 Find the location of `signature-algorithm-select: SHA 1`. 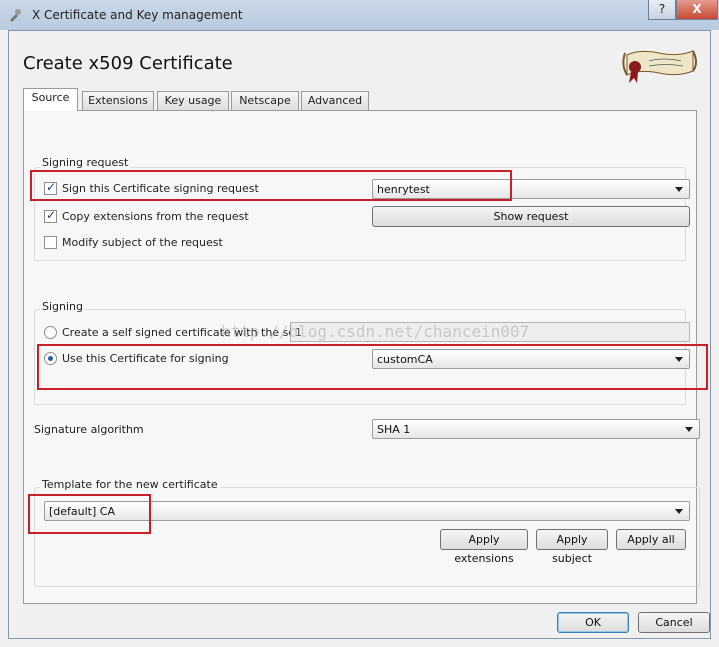

signature-algorithm-select: SHA 1 is located at coordinates (536, 429).